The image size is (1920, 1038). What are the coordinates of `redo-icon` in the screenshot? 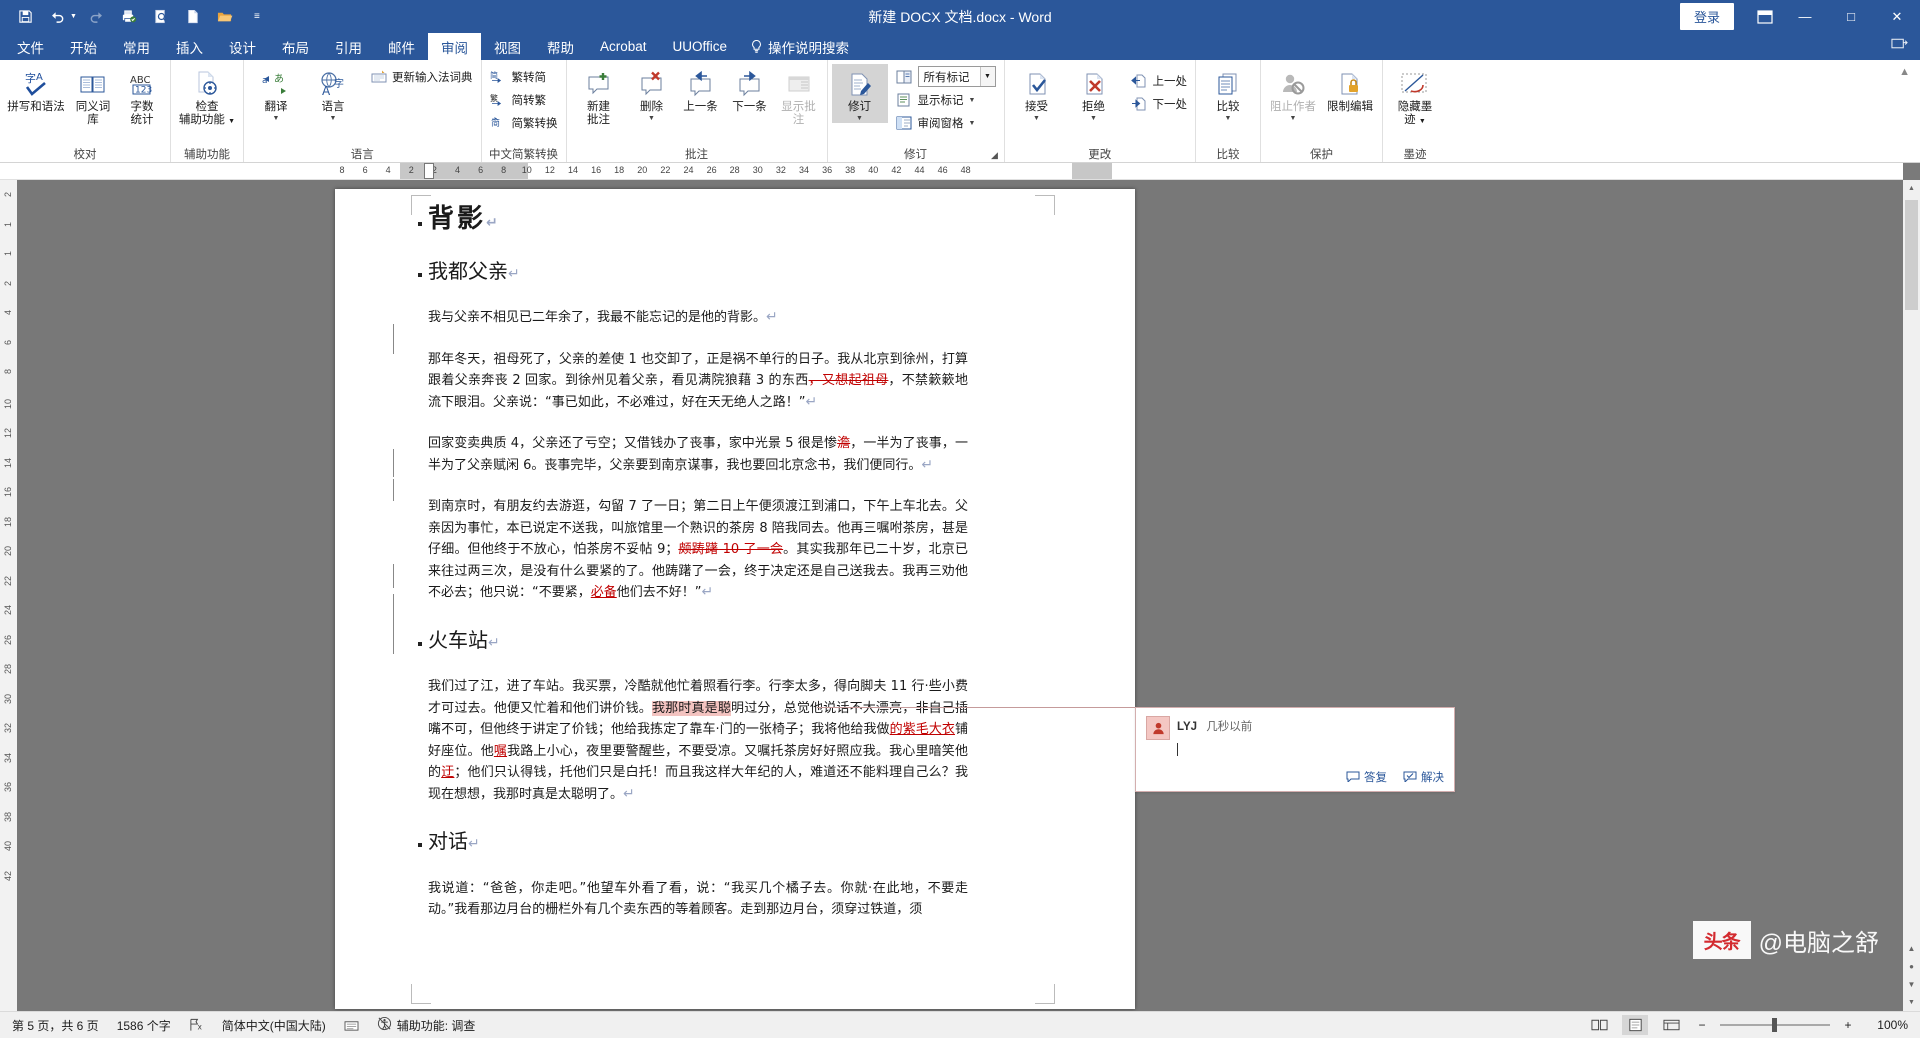 It's located at (97, 17).